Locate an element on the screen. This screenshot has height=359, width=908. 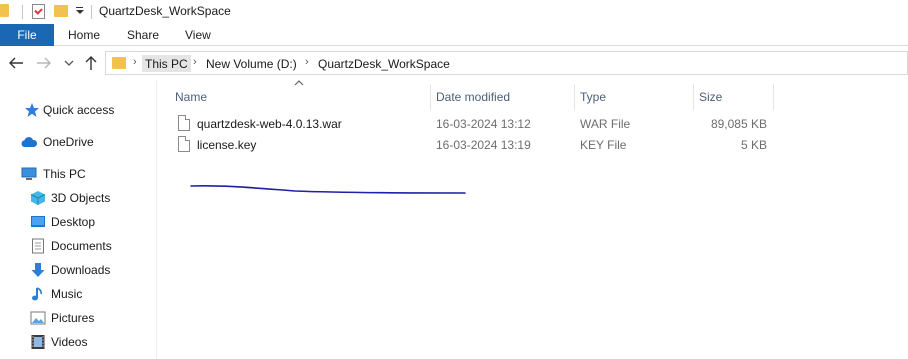
breadcrumb-new-volume: New Volume (D:) is located at coordinates (251, 63).